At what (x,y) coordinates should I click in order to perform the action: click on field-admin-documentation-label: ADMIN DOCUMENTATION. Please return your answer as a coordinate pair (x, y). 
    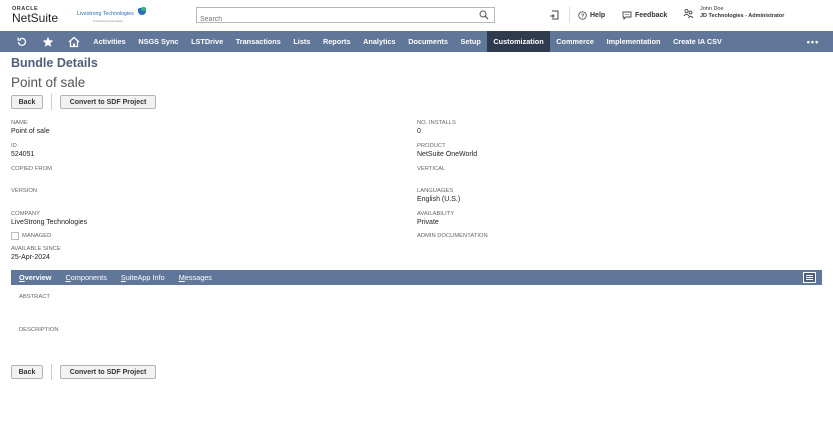
    Looking at the image, I should click on (452, 236).